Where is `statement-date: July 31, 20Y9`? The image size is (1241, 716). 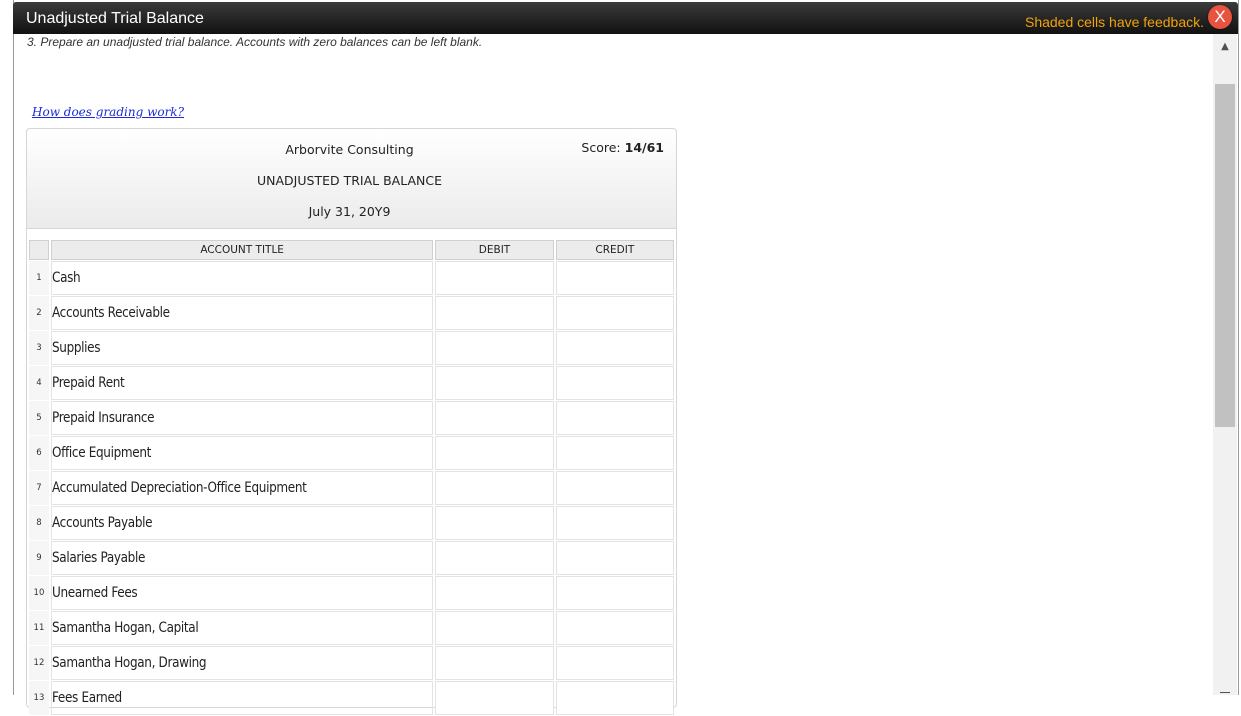 statement-date: July 31, 20Y9 is located at coordinates (349, 211).